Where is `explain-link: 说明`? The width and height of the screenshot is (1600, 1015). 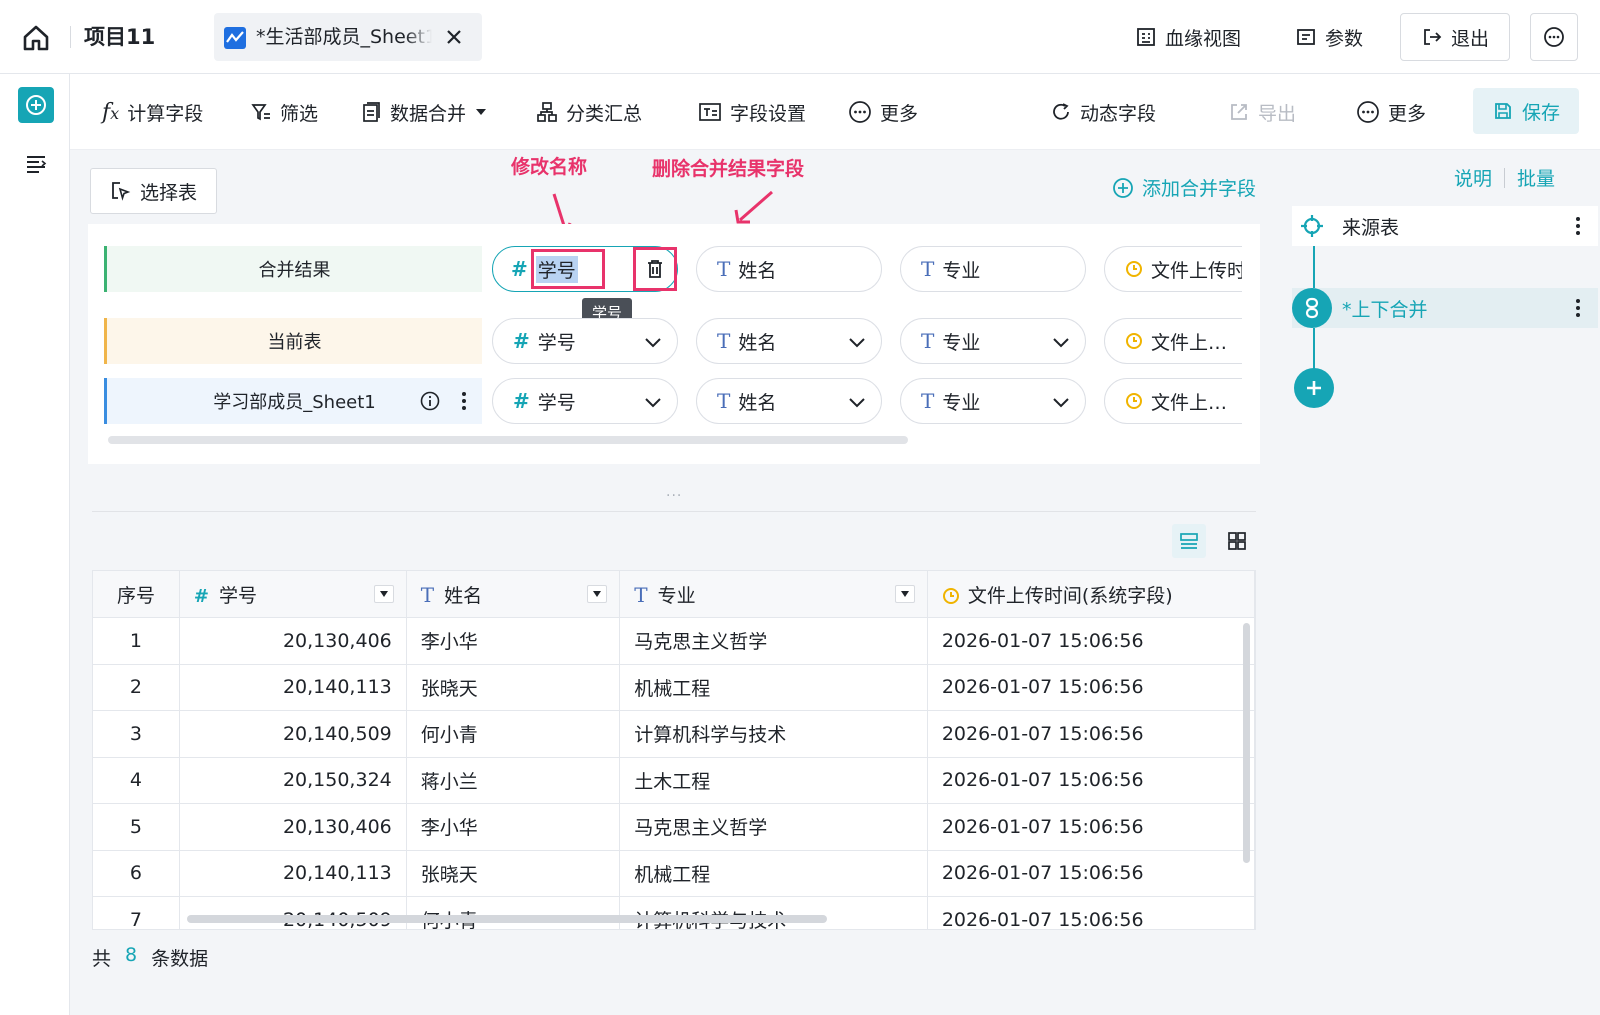
explain-link: 说明 is located at coordinates (1473, 177).